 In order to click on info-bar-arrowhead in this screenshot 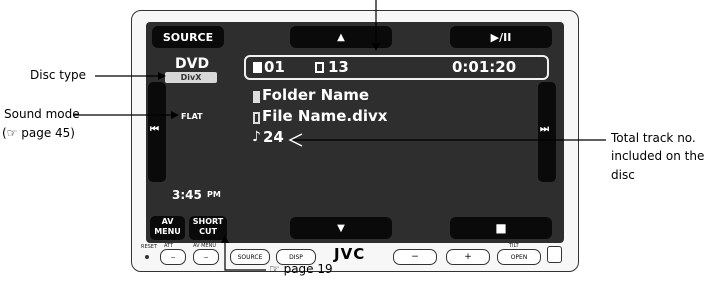, I will do `click(376, 47)`.